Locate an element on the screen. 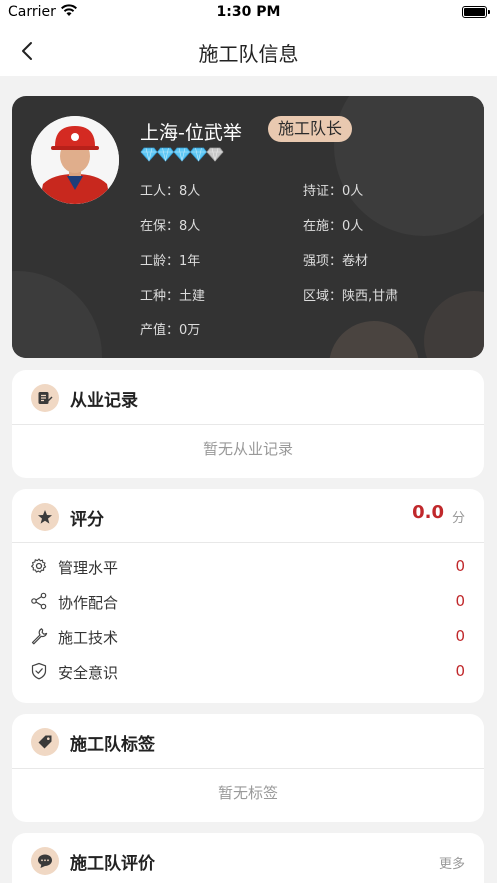  info-workers: 工人：8人 is located at coordinates (170, 191).